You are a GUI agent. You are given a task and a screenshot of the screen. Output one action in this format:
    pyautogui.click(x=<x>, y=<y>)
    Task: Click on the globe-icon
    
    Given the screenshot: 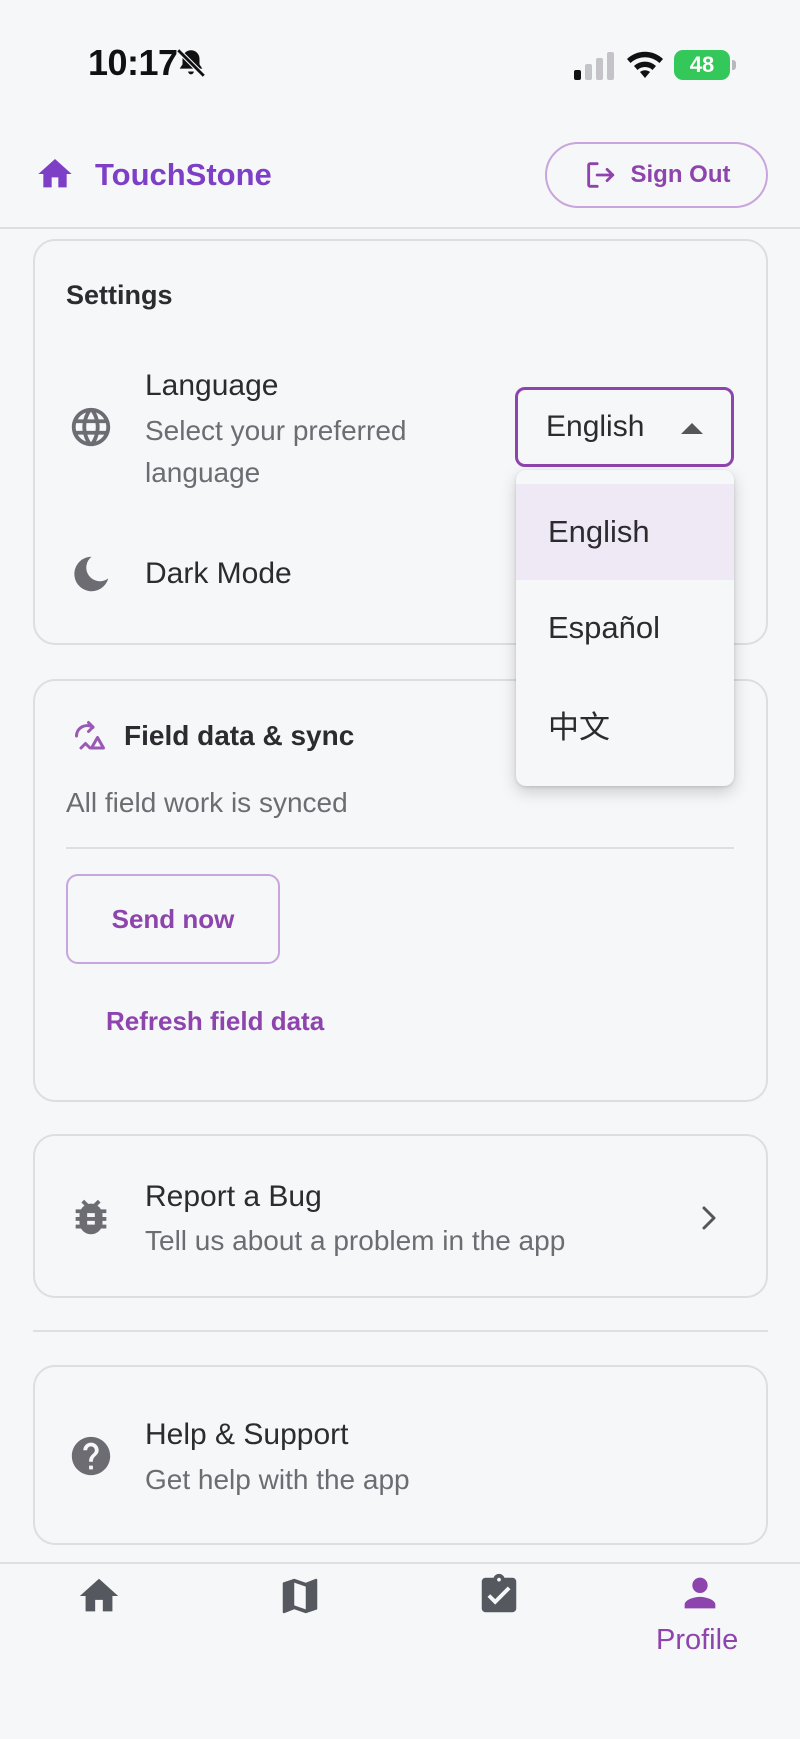 What is the action you would take?
    pyautogui.click(x=91, y=427)
    